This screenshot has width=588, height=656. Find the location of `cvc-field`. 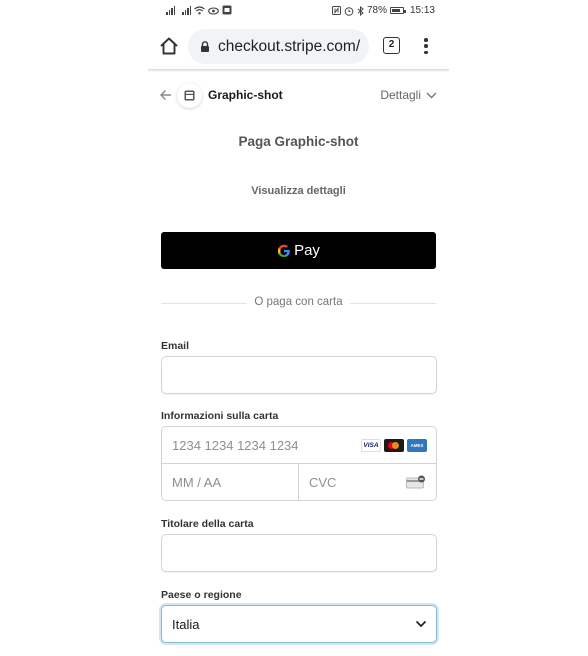

cvc-field is located at coordinates (367, 482).